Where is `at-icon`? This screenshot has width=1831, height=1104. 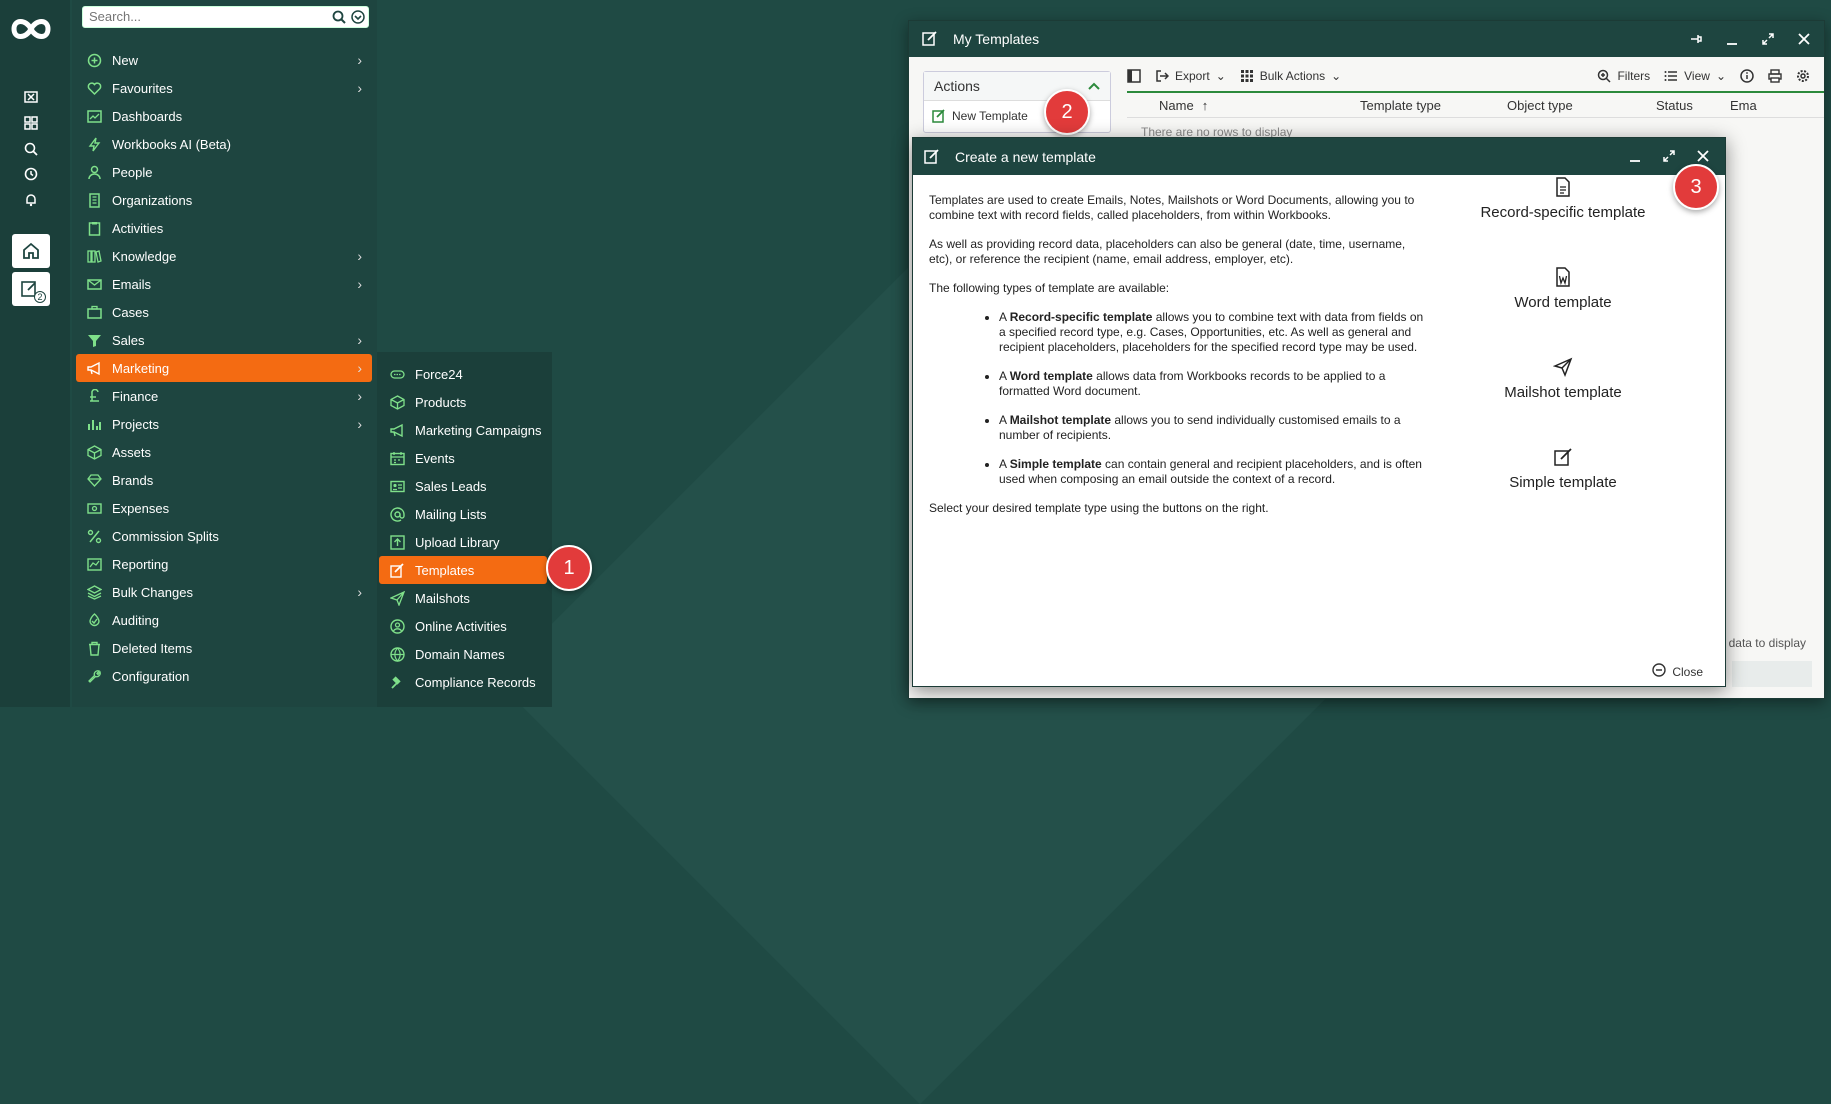
at-icon is located at coordinates (397, 514).